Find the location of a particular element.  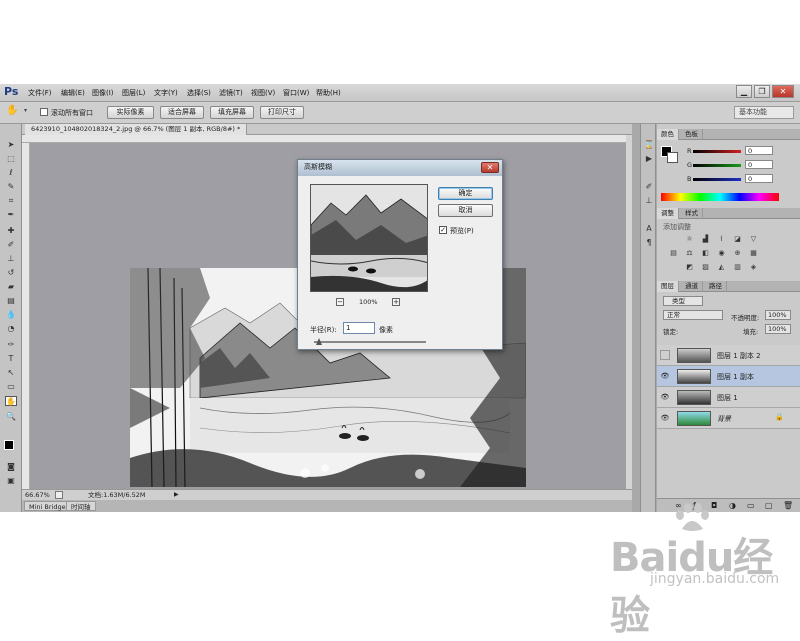

filter-preview is located at coordinates (369, 238).